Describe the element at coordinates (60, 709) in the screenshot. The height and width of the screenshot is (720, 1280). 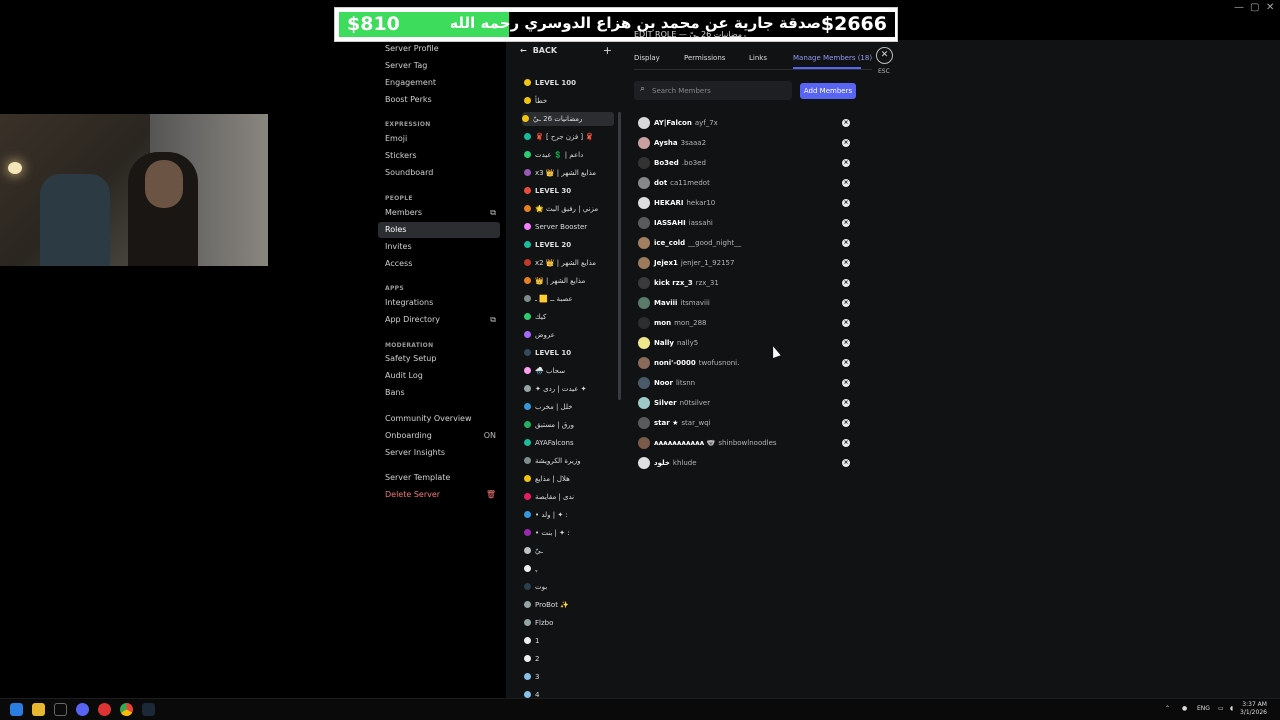
I see `app-icon` at that location.